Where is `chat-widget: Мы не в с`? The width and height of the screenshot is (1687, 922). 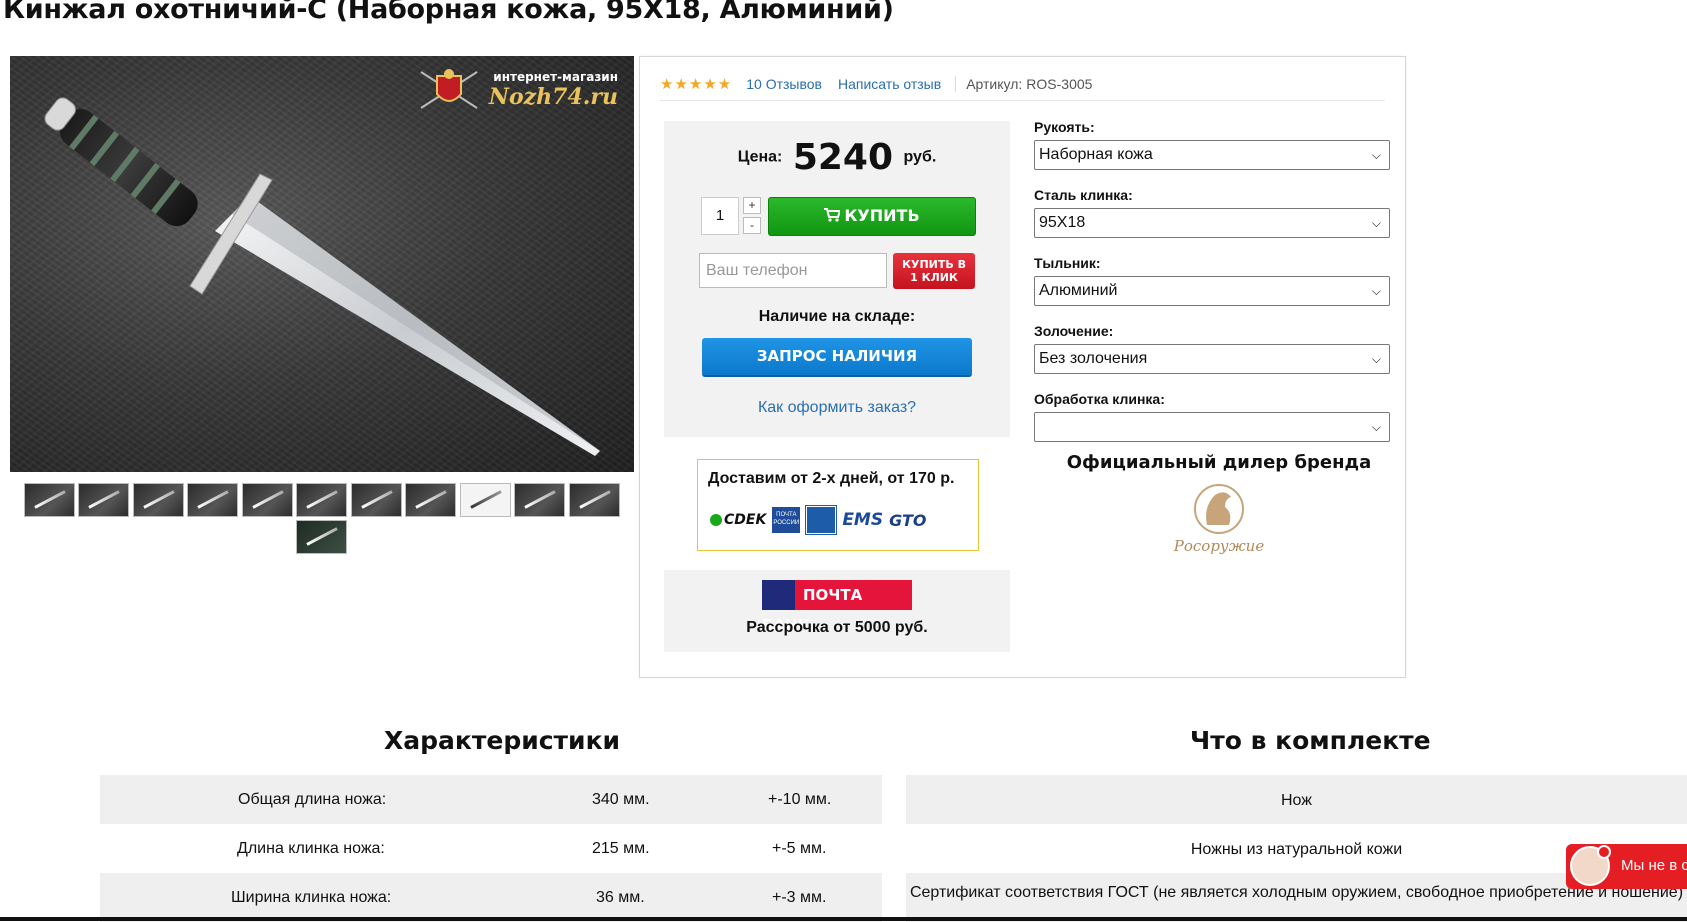
chat-widget: Мы не в с is located at coordinates (1626, 866).